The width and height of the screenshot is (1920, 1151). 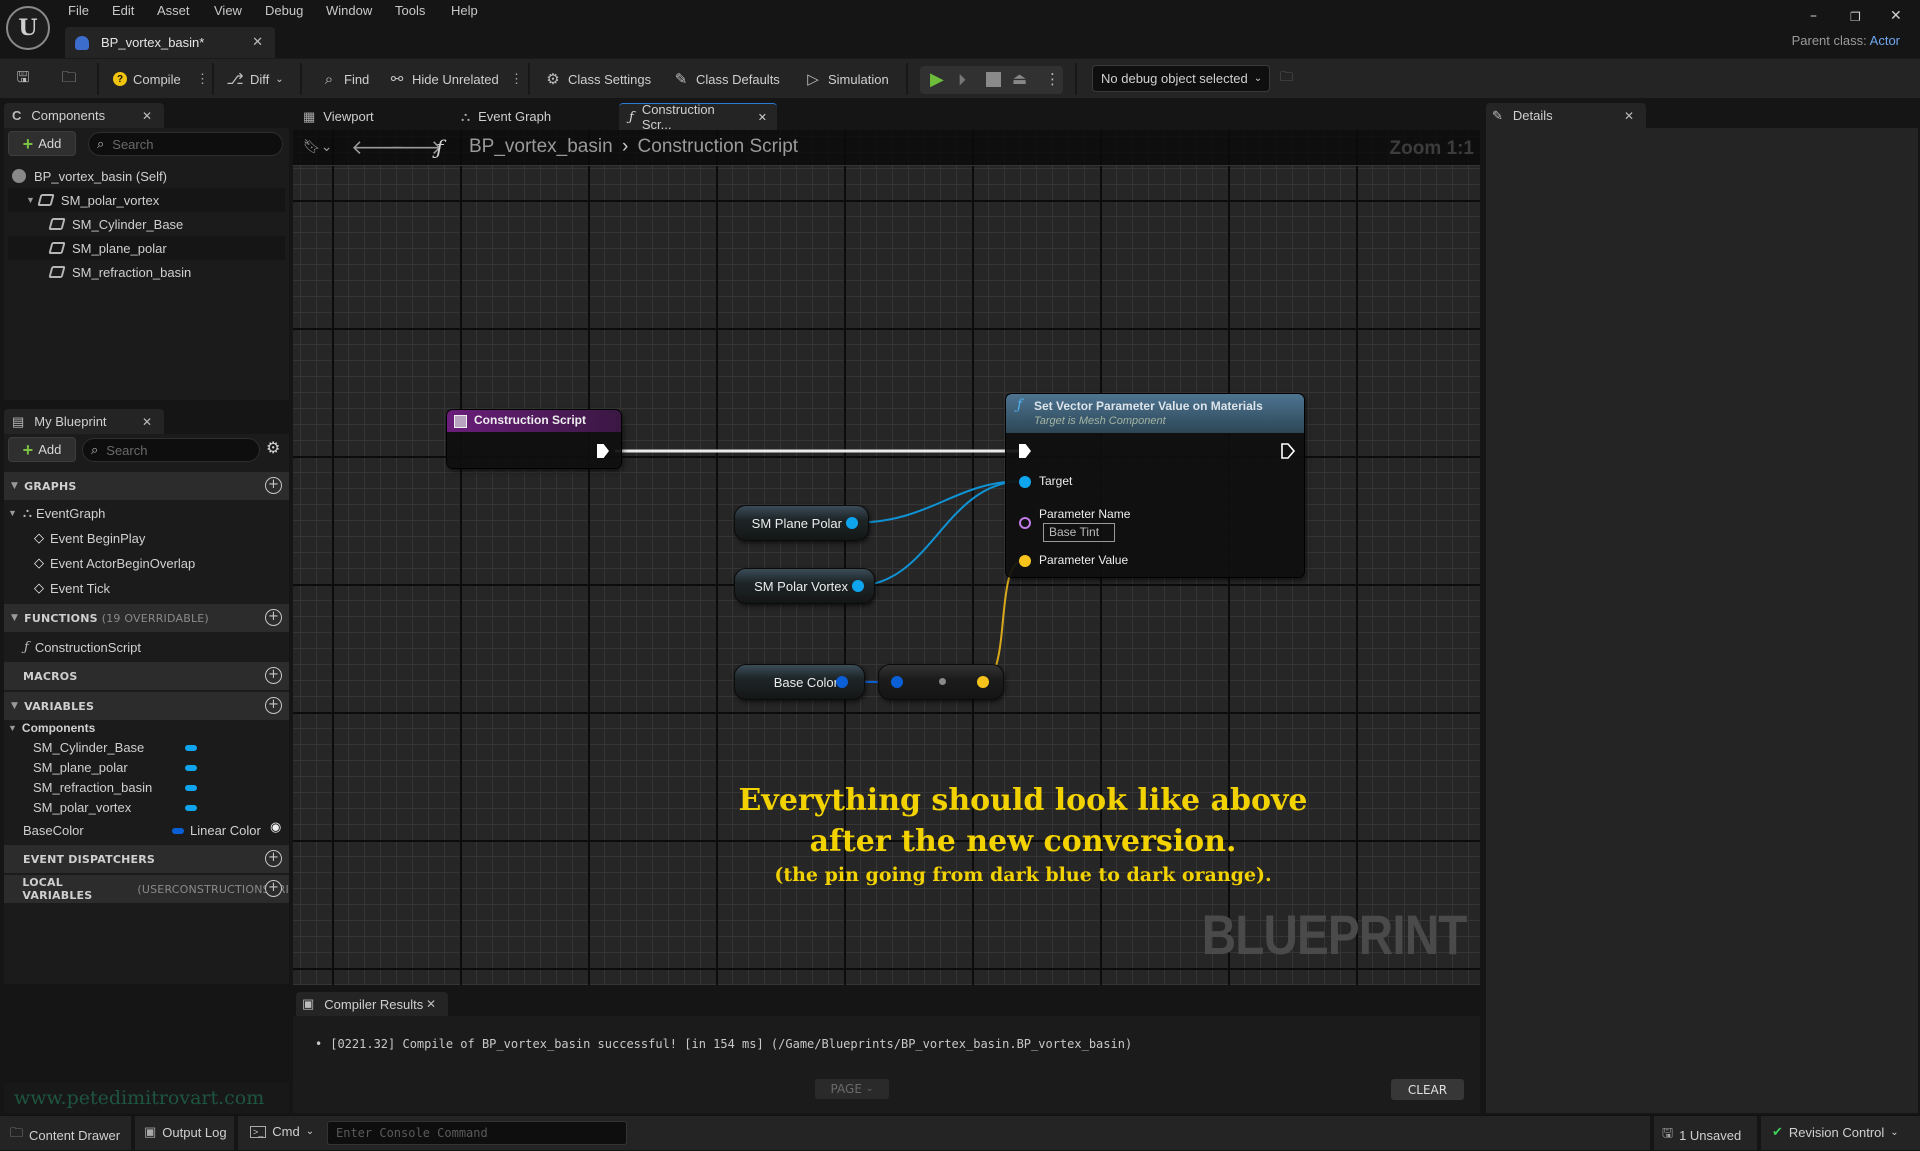 What do you see at coordinates (534, 439) in the screenshot?
I see `construction-script-node: Construction Script` at bounding box center [534, 439].